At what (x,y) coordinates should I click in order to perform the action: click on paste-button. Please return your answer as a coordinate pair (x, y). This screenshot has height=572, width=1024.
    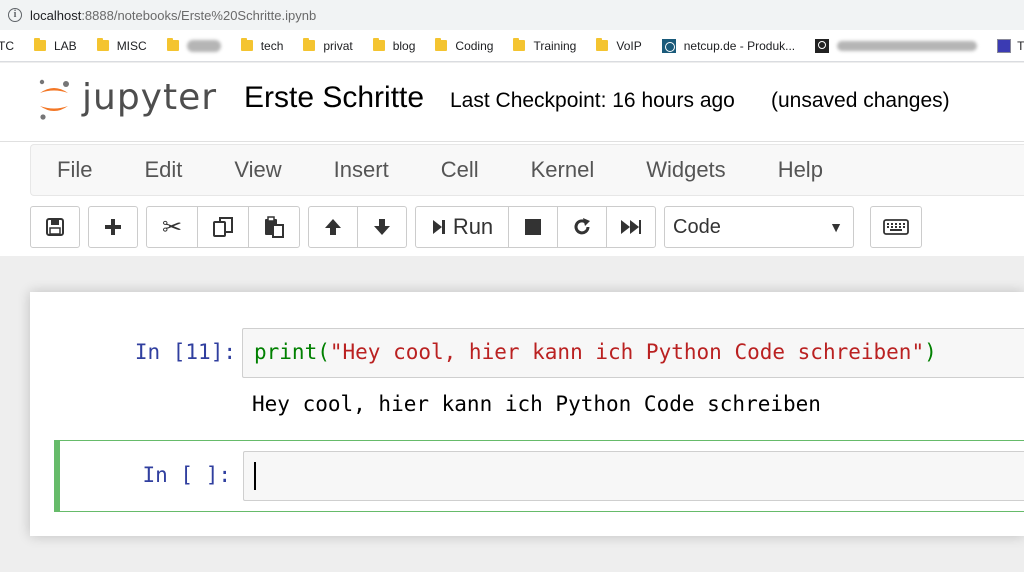
    Looking at the image, I should click on (274, 227).